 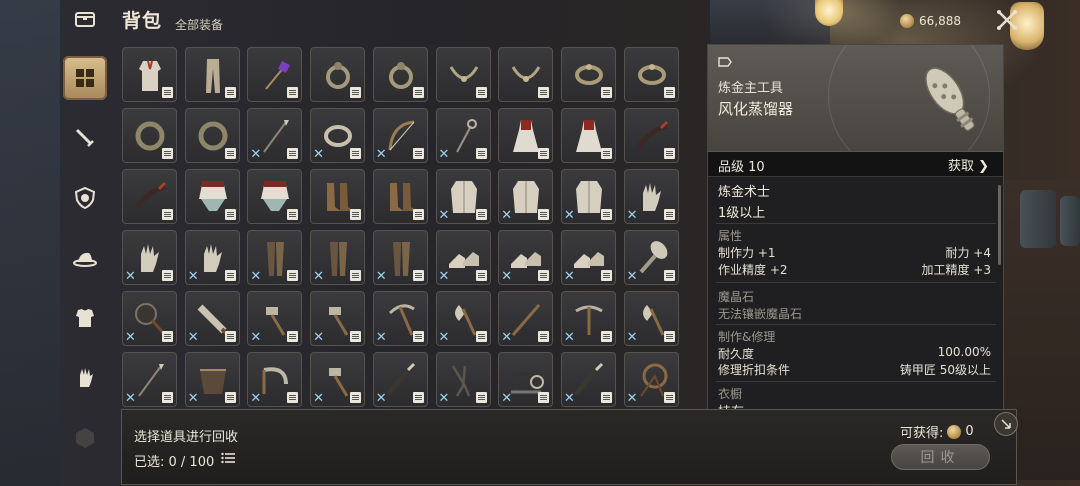 I want to click on detail-scrollbar, so click(x=999, y=225).